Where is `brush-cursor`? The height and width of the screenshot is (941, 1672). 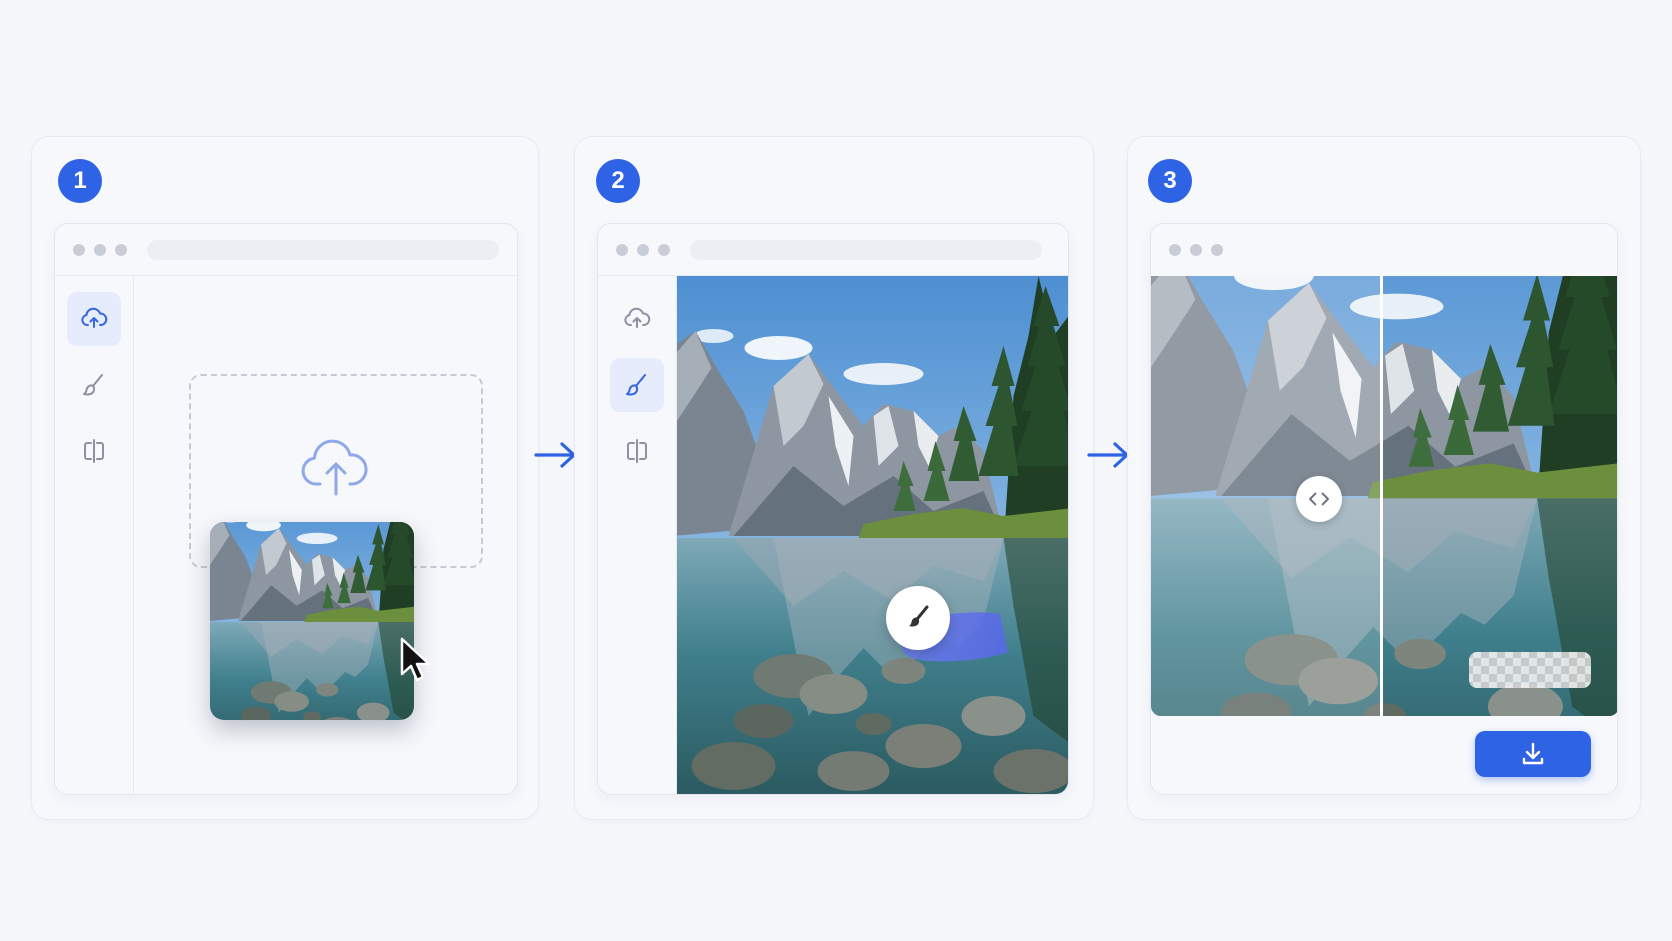 brush-cursor is located at coordinates (918, 618).